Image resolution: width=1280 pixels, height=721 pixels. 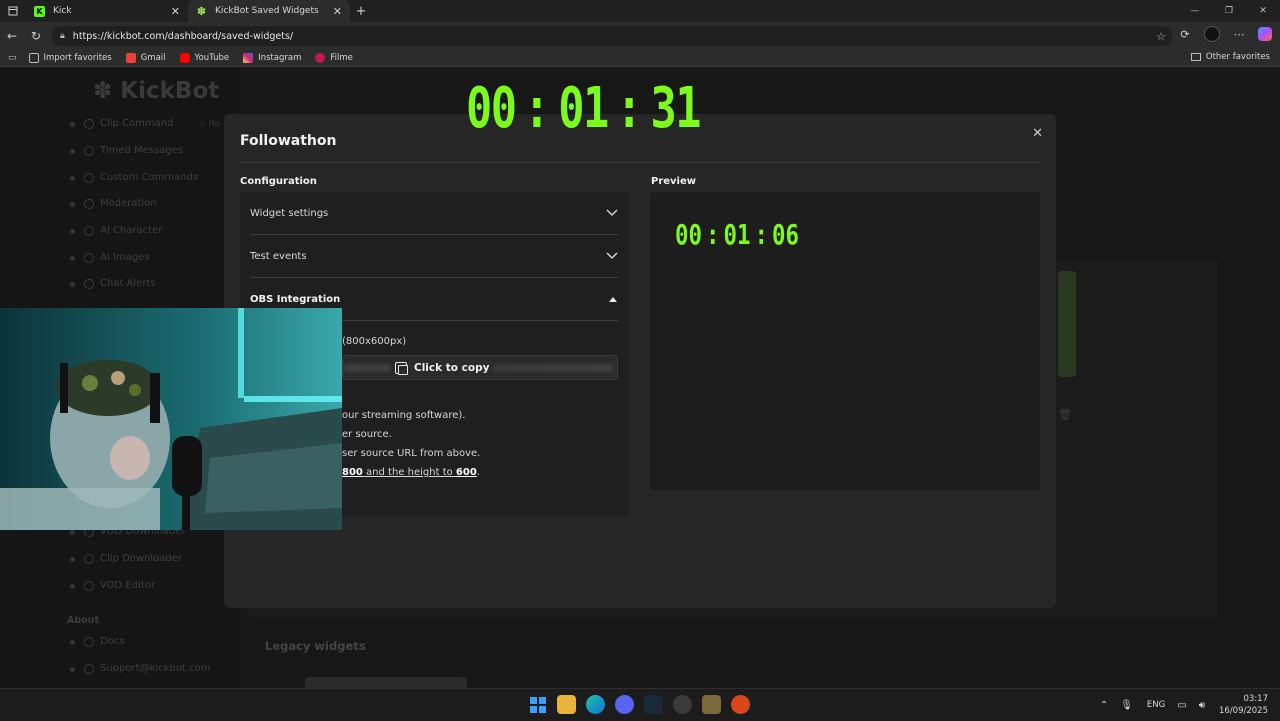 What do you see at coordinates (295, 299) in the screenshot?
I see `accordion-label: OBS Integration` at bounding box center [295, 299].